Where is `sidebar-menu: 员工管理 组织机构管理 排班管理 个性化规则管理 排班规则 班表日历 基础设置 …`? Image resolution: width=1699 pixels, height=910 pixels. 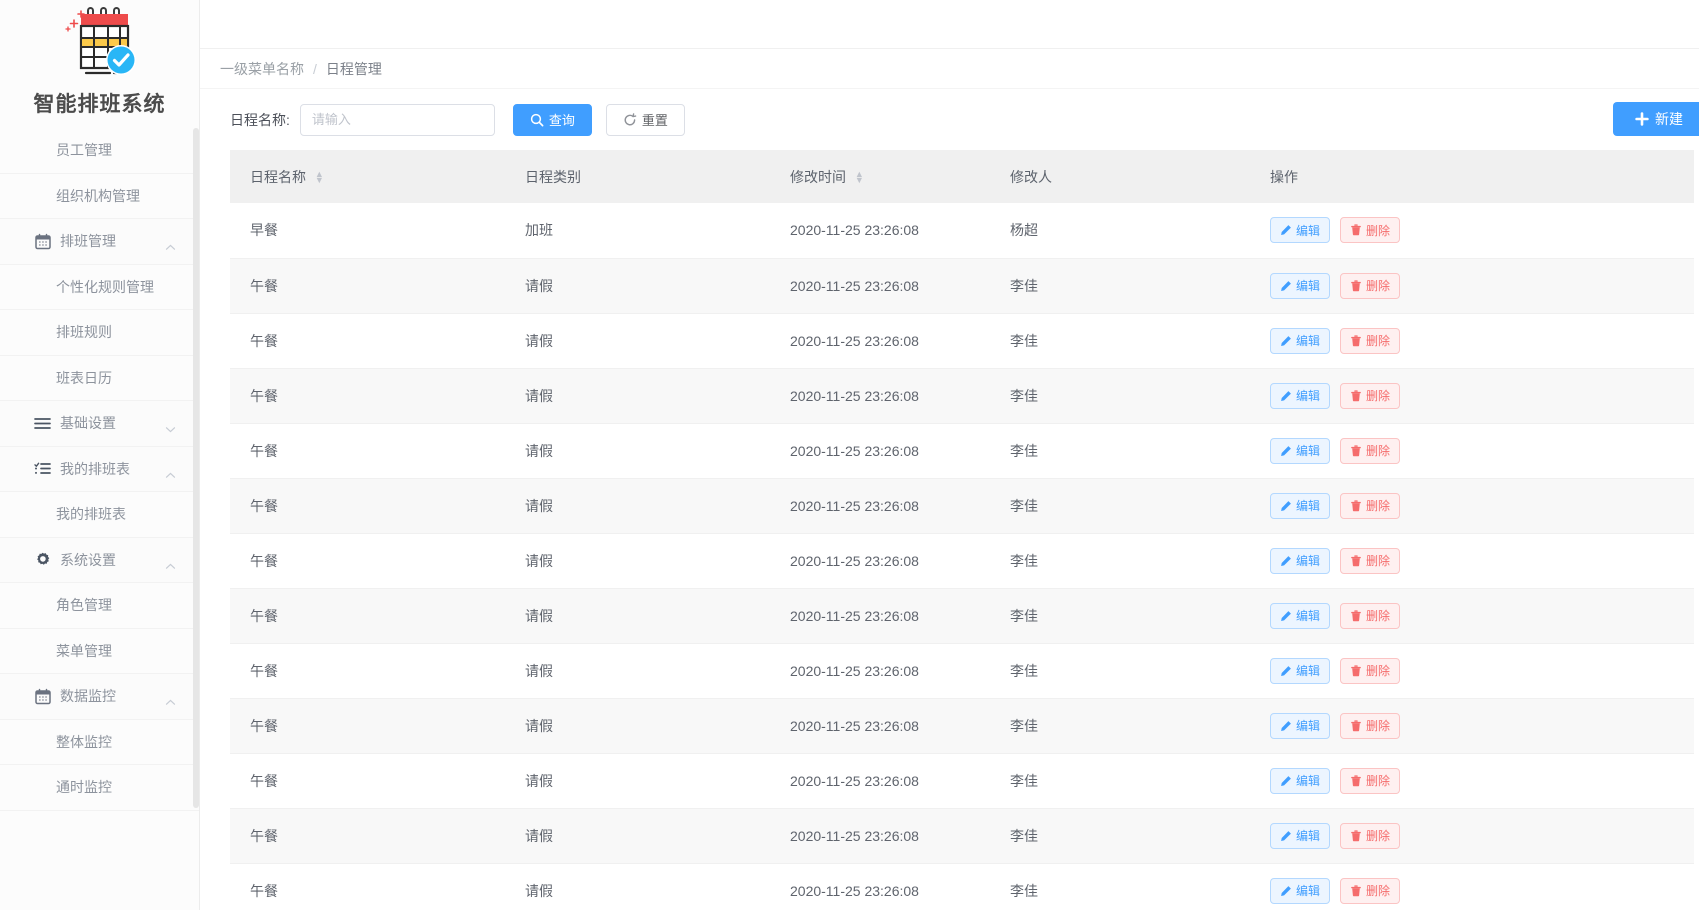
sidebar-menu: 员工管理 组织机构管理 排班管理 个性化规则管理 排班规则 班表日历 基础设置 … is located at coordinates (99, 469).